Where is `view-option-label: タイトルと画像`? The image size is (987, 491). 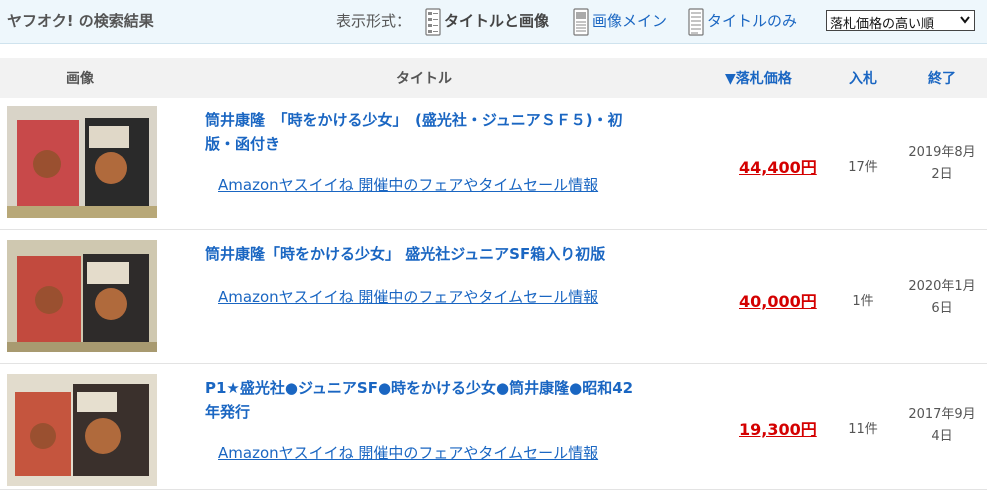 view-option-label: タイトルと画像 is located at coordinates (497, 21).